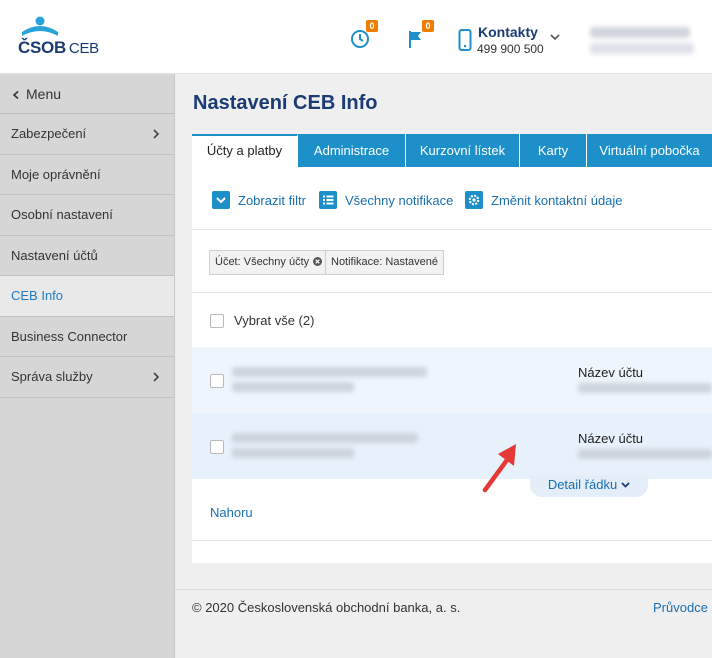 This screenshot has width=712, height=658. Describe the element at coordinates (87, 256) in the screenshot. I see `sidebar-item-nastaveni-uctu: Nastavení účtů` at that location.